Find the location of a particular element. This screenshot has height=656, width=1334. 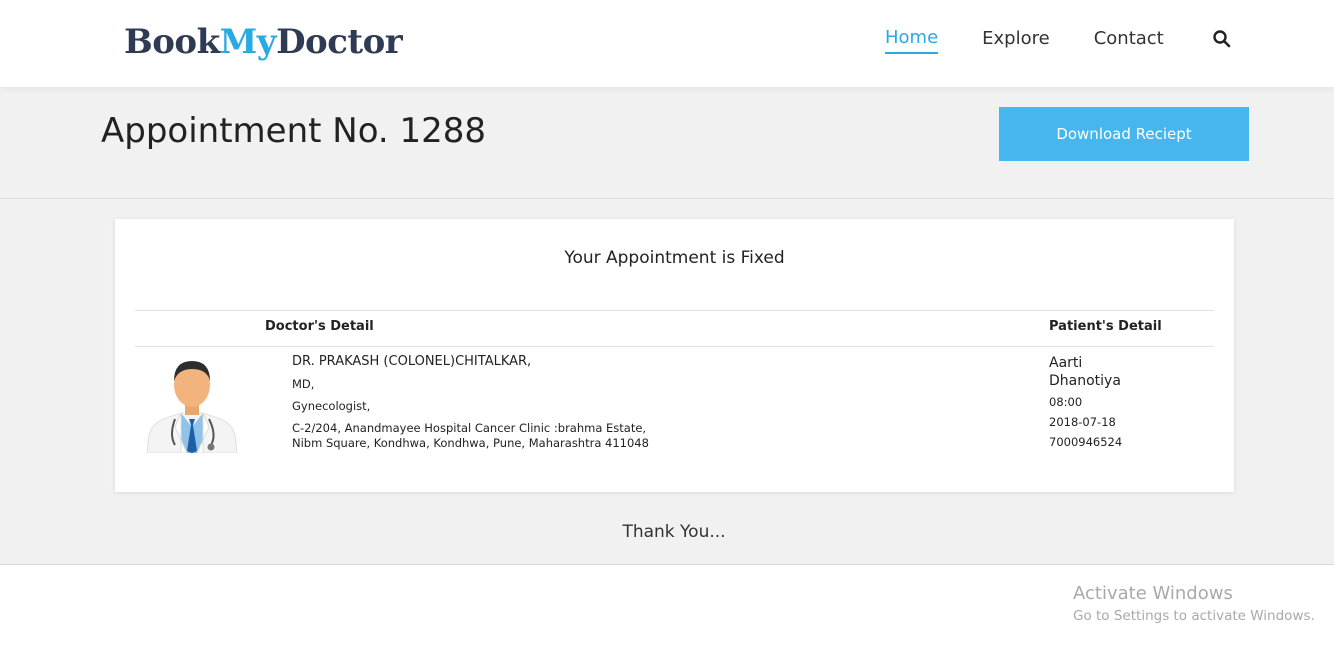

brand-logo: BookMyDoctor is located at coordinates (263, 42).